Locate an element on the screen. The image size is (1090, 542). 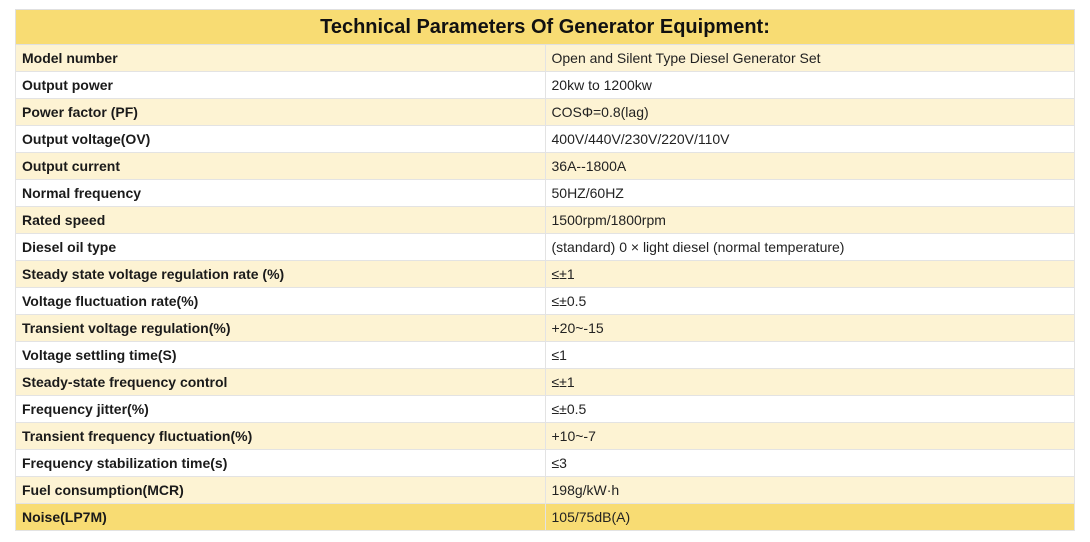
table-row: Power factor (PF) COSΦ=0.8(lag) is located at coordinates (545, 112).